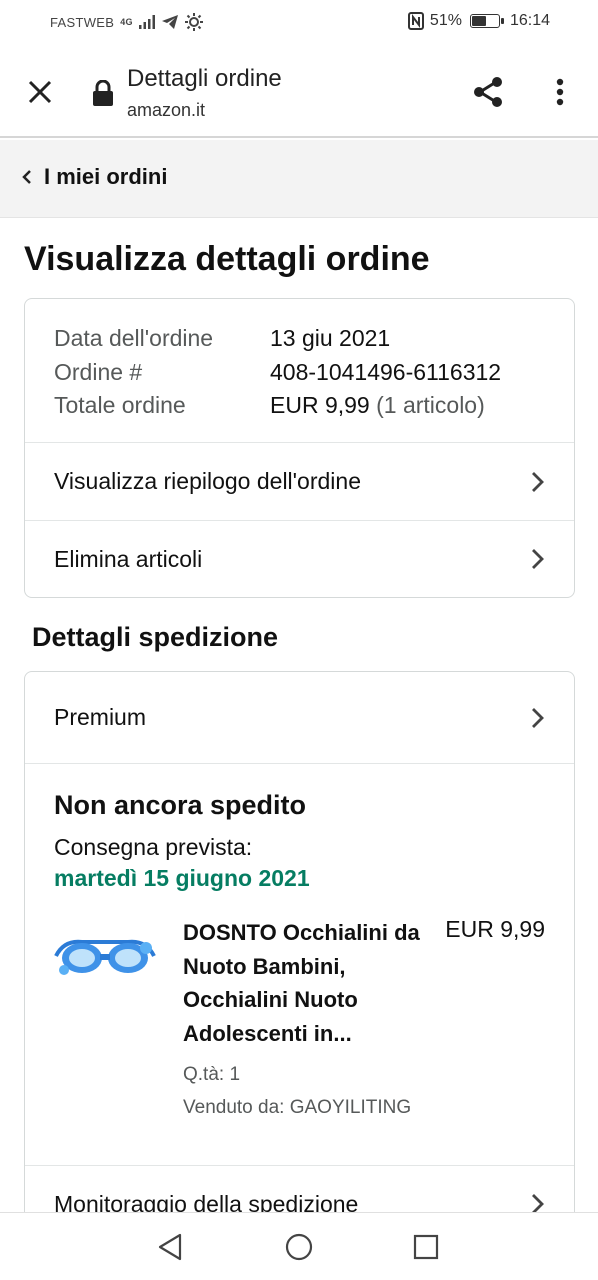 The image size is (598, 1280). I want to click on delete-items-label: Elimina articoli, so click(128, 558).